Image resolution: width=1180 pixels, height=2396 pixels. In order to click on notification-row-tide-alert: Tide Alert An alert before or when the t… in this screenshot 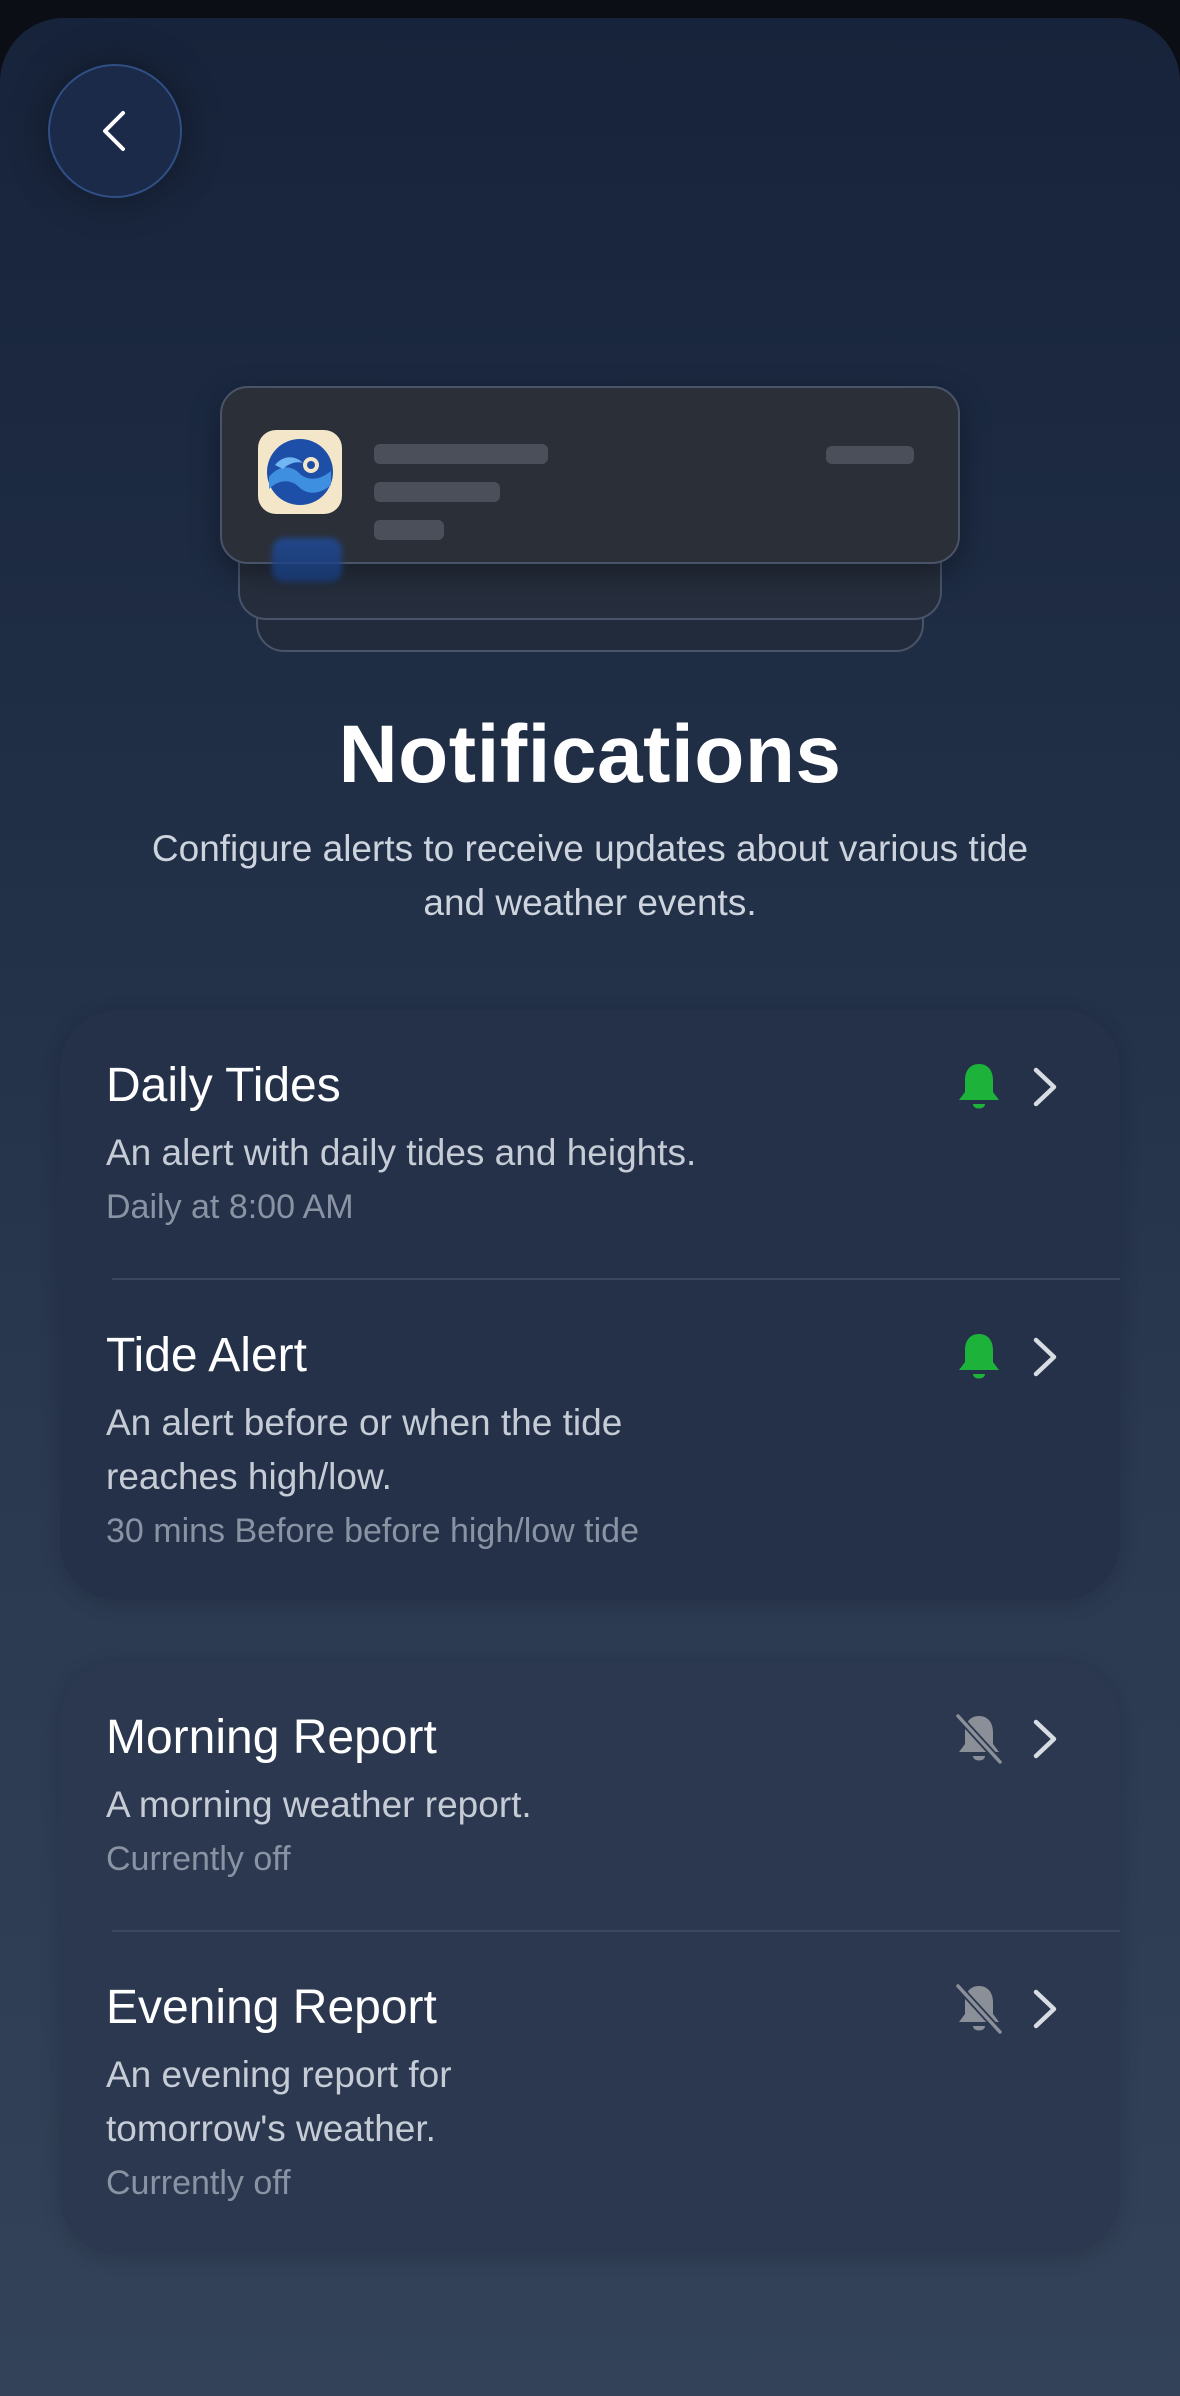, I will do `click(590, 1440)`.